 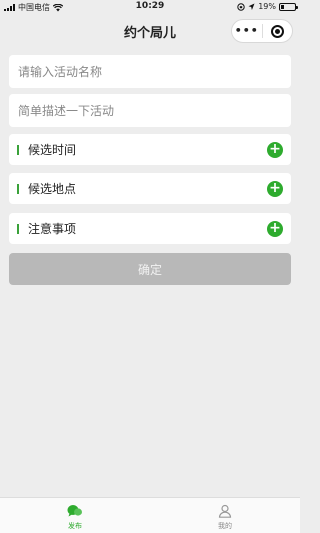 What do you see at coordinates (288, 6) in the screenshot?
I see `battery-icon` at bounding box center [288, 6].